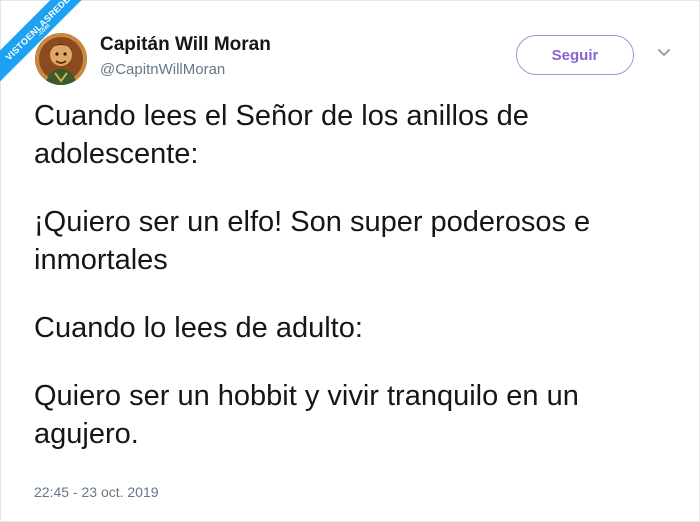 Image resolution: width=700 pixels, height=522 pixels. What do you see at coordinates (185, 45) in the screenshot?
I see `user-display-name: Capitán Will Moran` at bounding box center [185, 45].